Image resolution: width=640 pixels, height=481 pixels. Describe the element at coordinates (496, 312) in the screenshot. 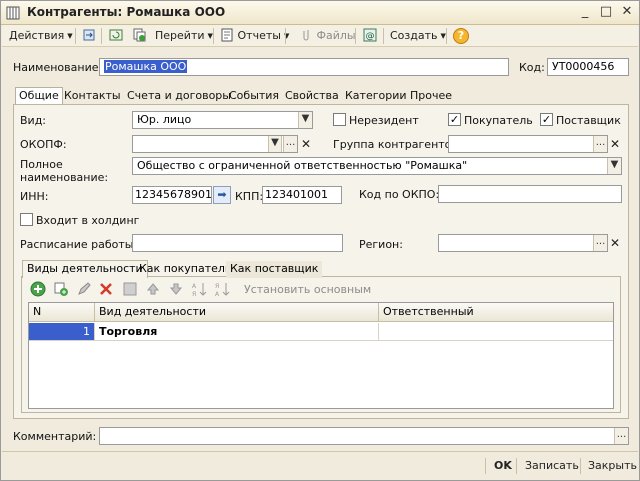

I see `column-header-responsible: Ответственный` at that location.